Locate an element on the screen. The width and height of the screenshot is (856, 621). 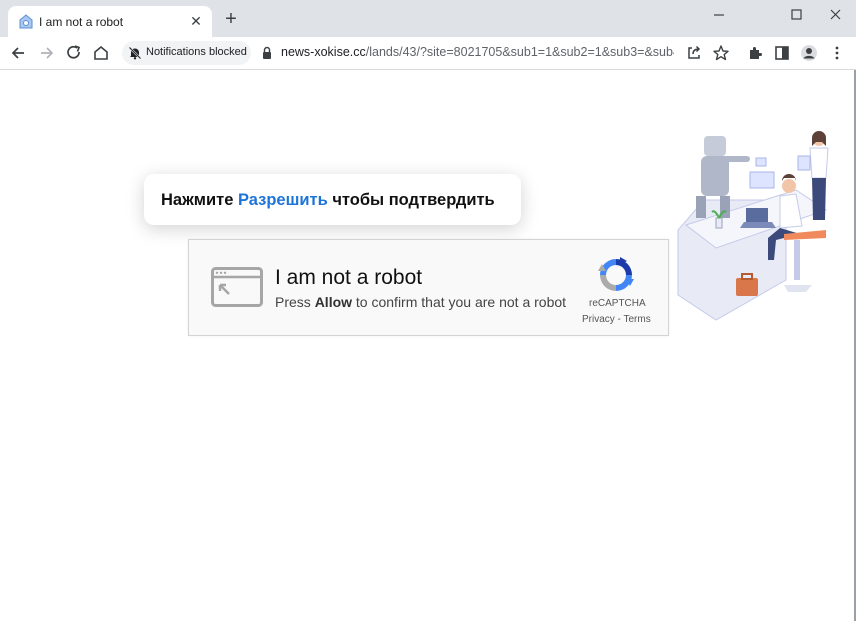
bookmark-star-icon is located at coordinates (721, 53).